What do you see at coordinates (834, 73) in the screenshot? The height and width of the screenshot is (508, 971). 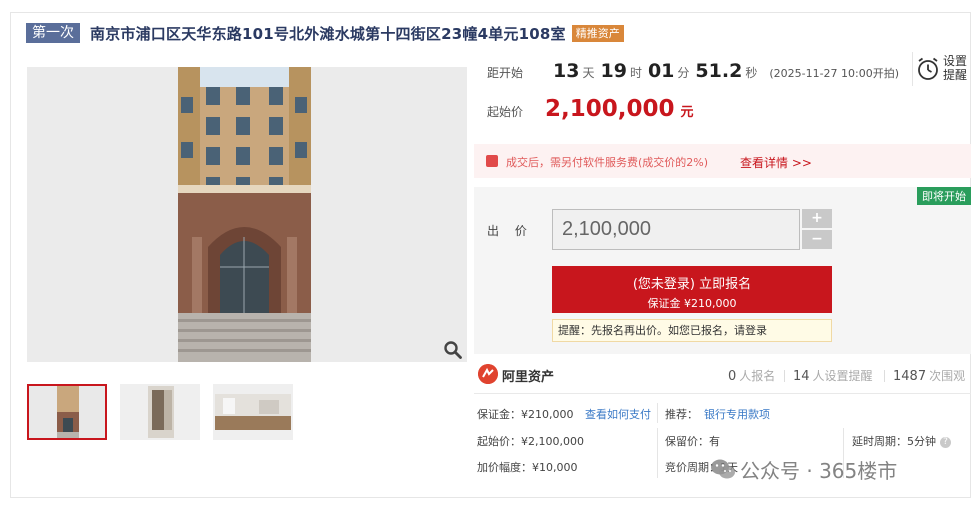 I see `auction-start-time: (2025-11-27 10:00开拍)` at bounding box center [834, 73].